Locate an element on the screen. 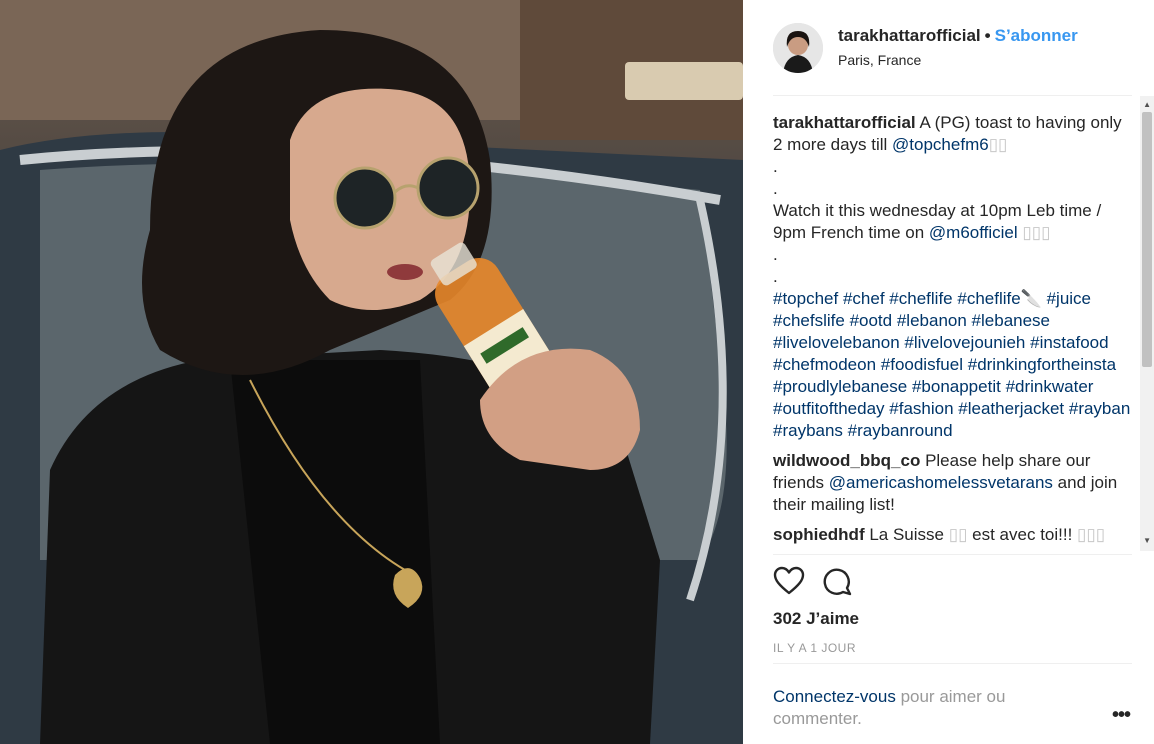  login-prompt: Connectez-vous pour aimer ou commenter. is located at coordinates (913, 708).